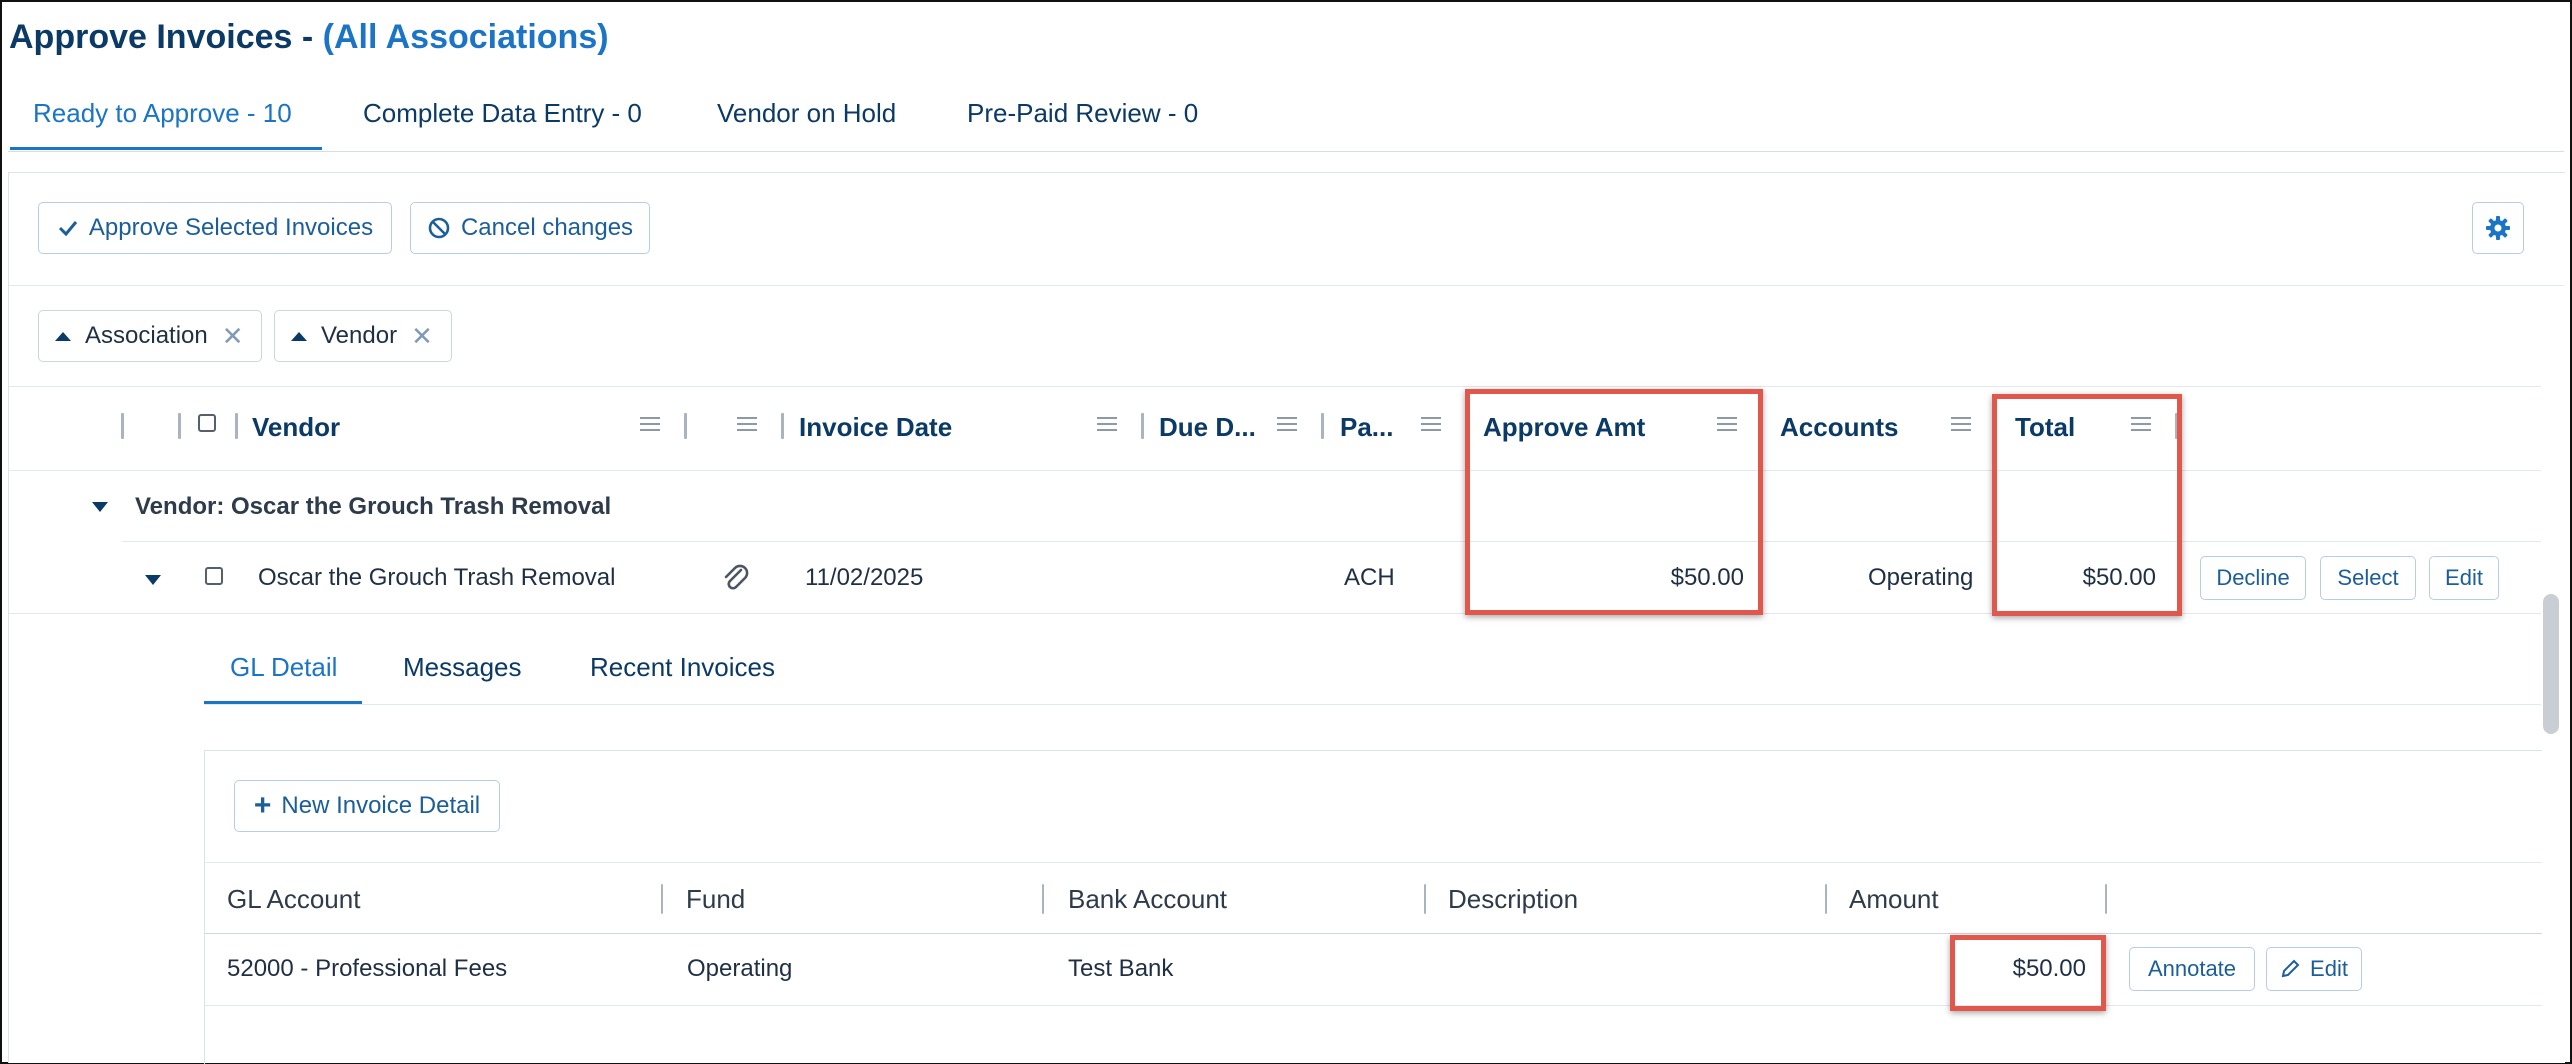 The height and width of the screenshot is (1064, 2572). Describe the element at coordinates (1614, 502) in the screenshot. I see `highlight-approve-amt` at that location.